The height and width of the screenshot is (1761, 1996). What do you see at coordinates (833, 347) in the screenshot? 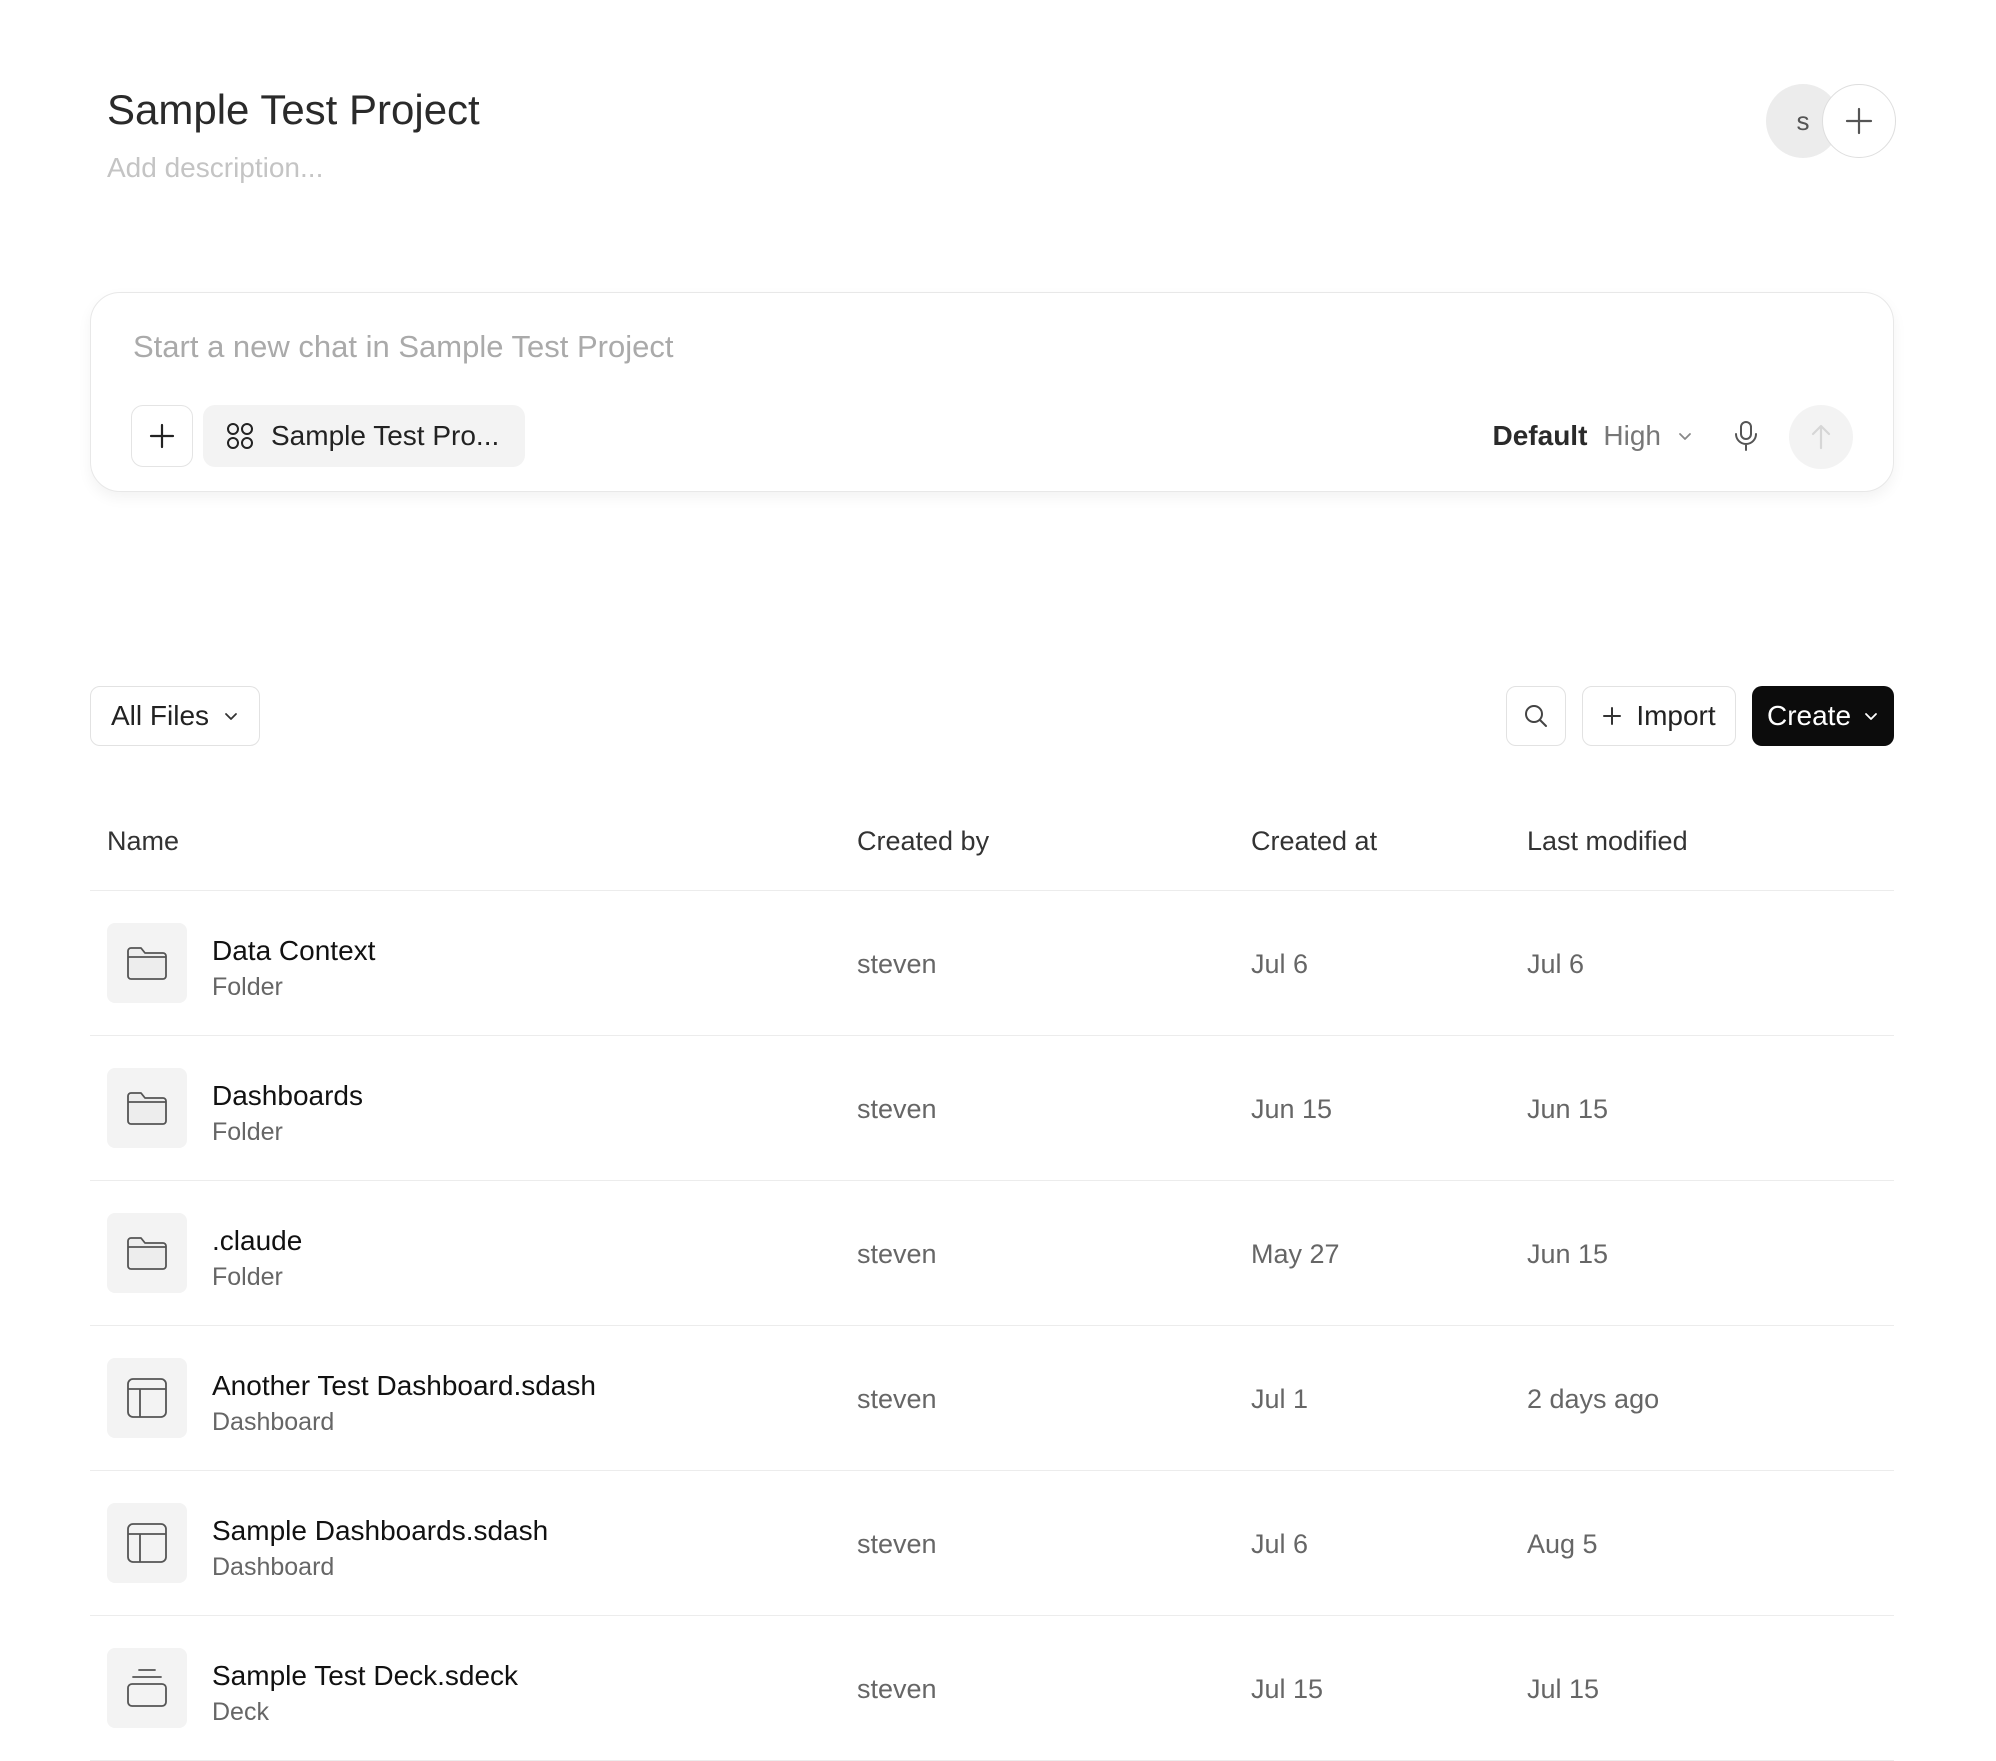
I see `chat-input` at bounding box center [833, 347].